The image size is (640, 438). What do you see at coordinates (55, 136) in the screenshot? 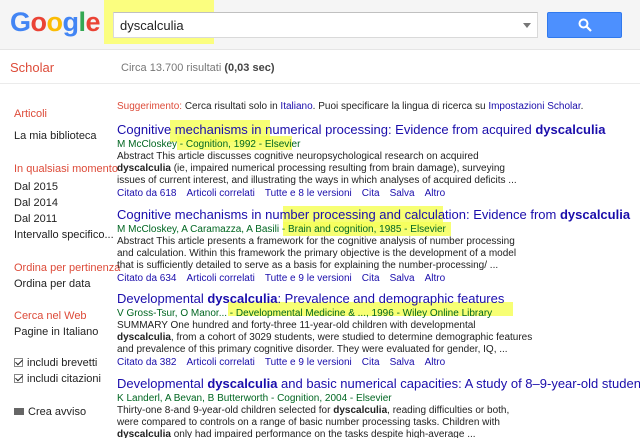
I see `sidebar-item-library: La mia biblioteca` at bounding box center [55, 136].